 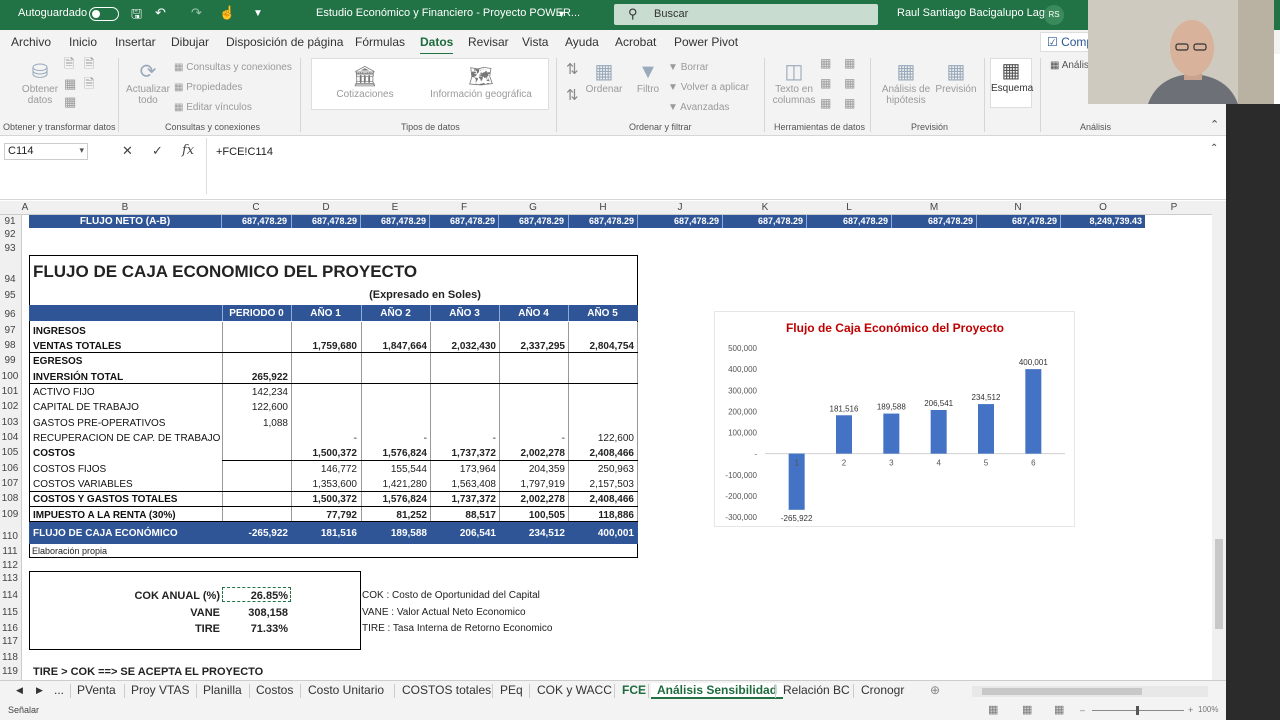 What do you see at coordinates (1033, 362) in the screenshot?
I see `data-label: 400,001` at bounding box center [1033, 362].